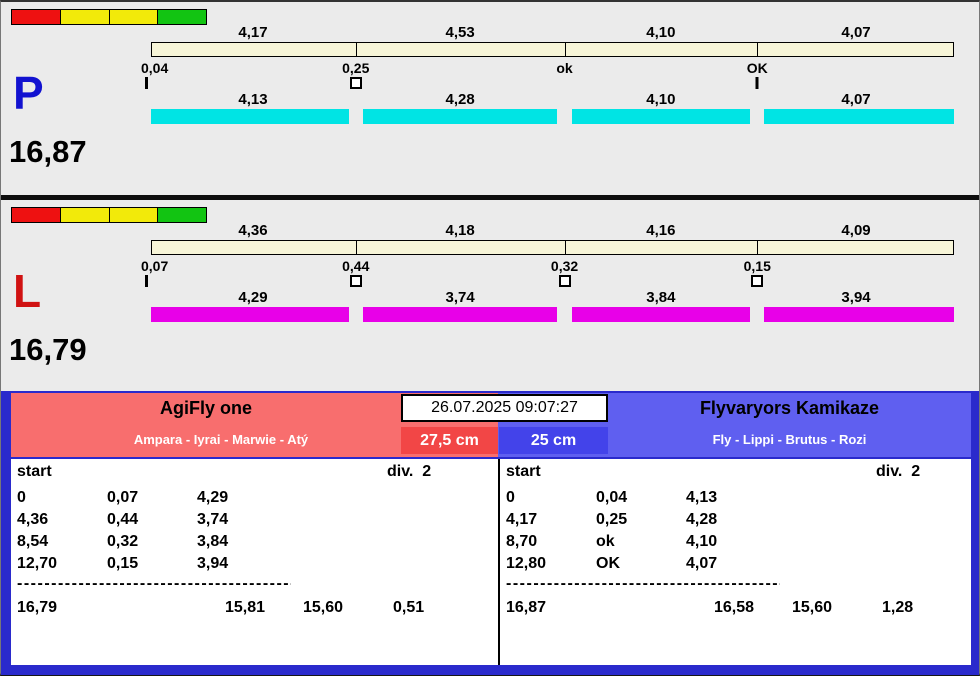 This screenshot has height=676, width=980. I want to click on split-time: 4,29, so click(253, 297).